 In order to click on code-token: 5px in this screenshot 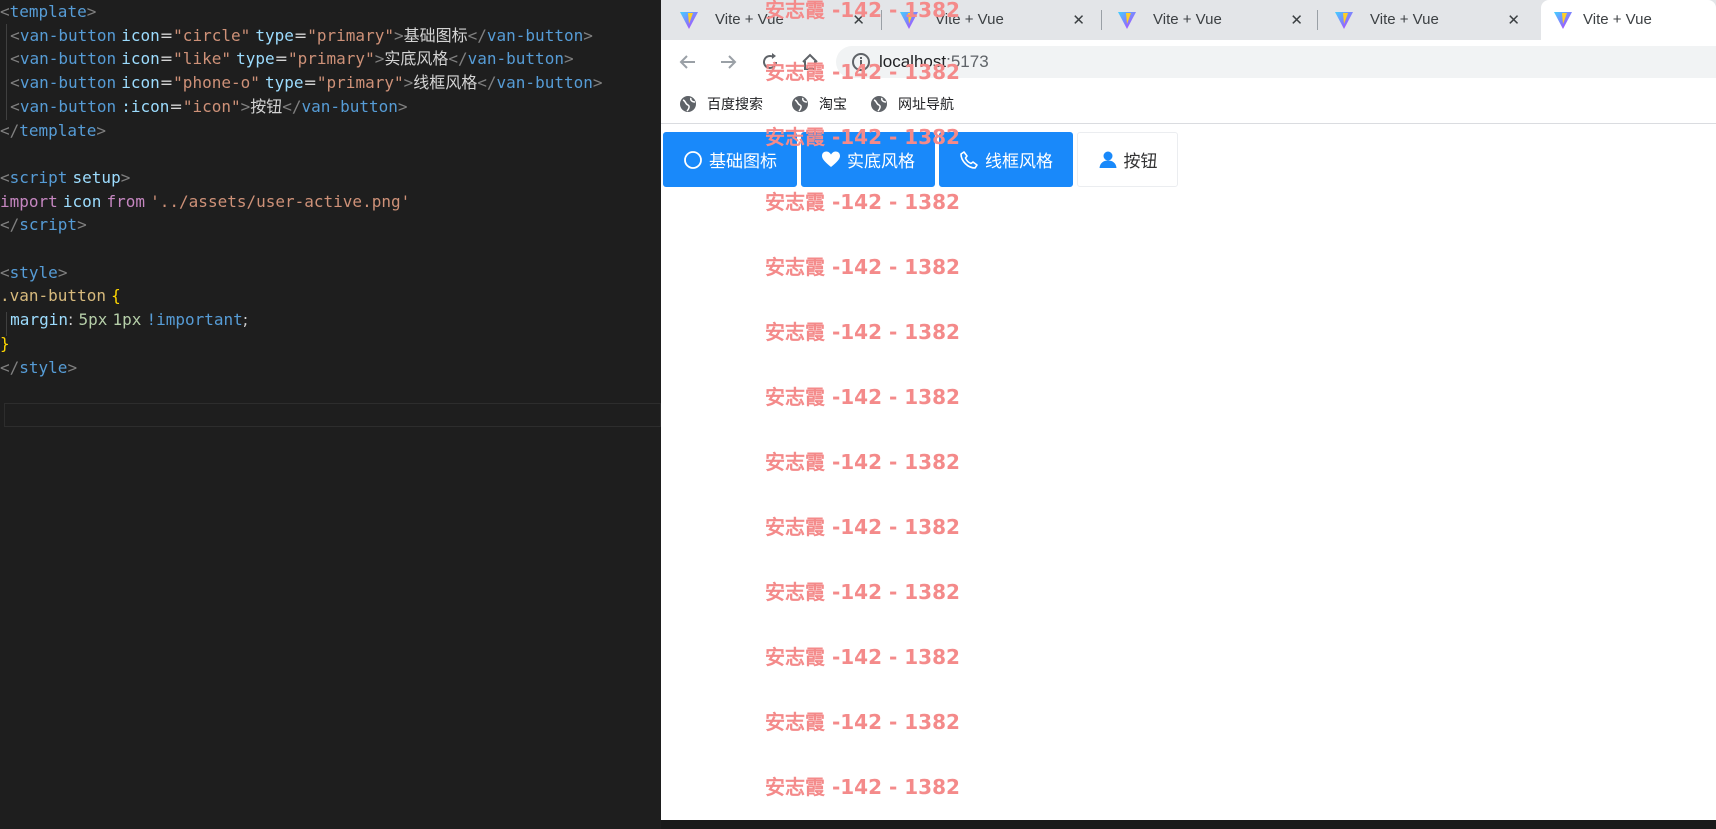, I will do `click(93, 320)`.